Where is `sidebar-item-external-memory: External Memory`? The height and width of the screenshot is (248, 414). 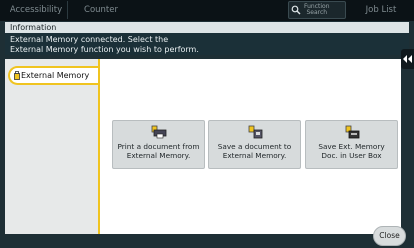
sidebar-item-external-memory: External Memory is located at coordinates (54, 75).